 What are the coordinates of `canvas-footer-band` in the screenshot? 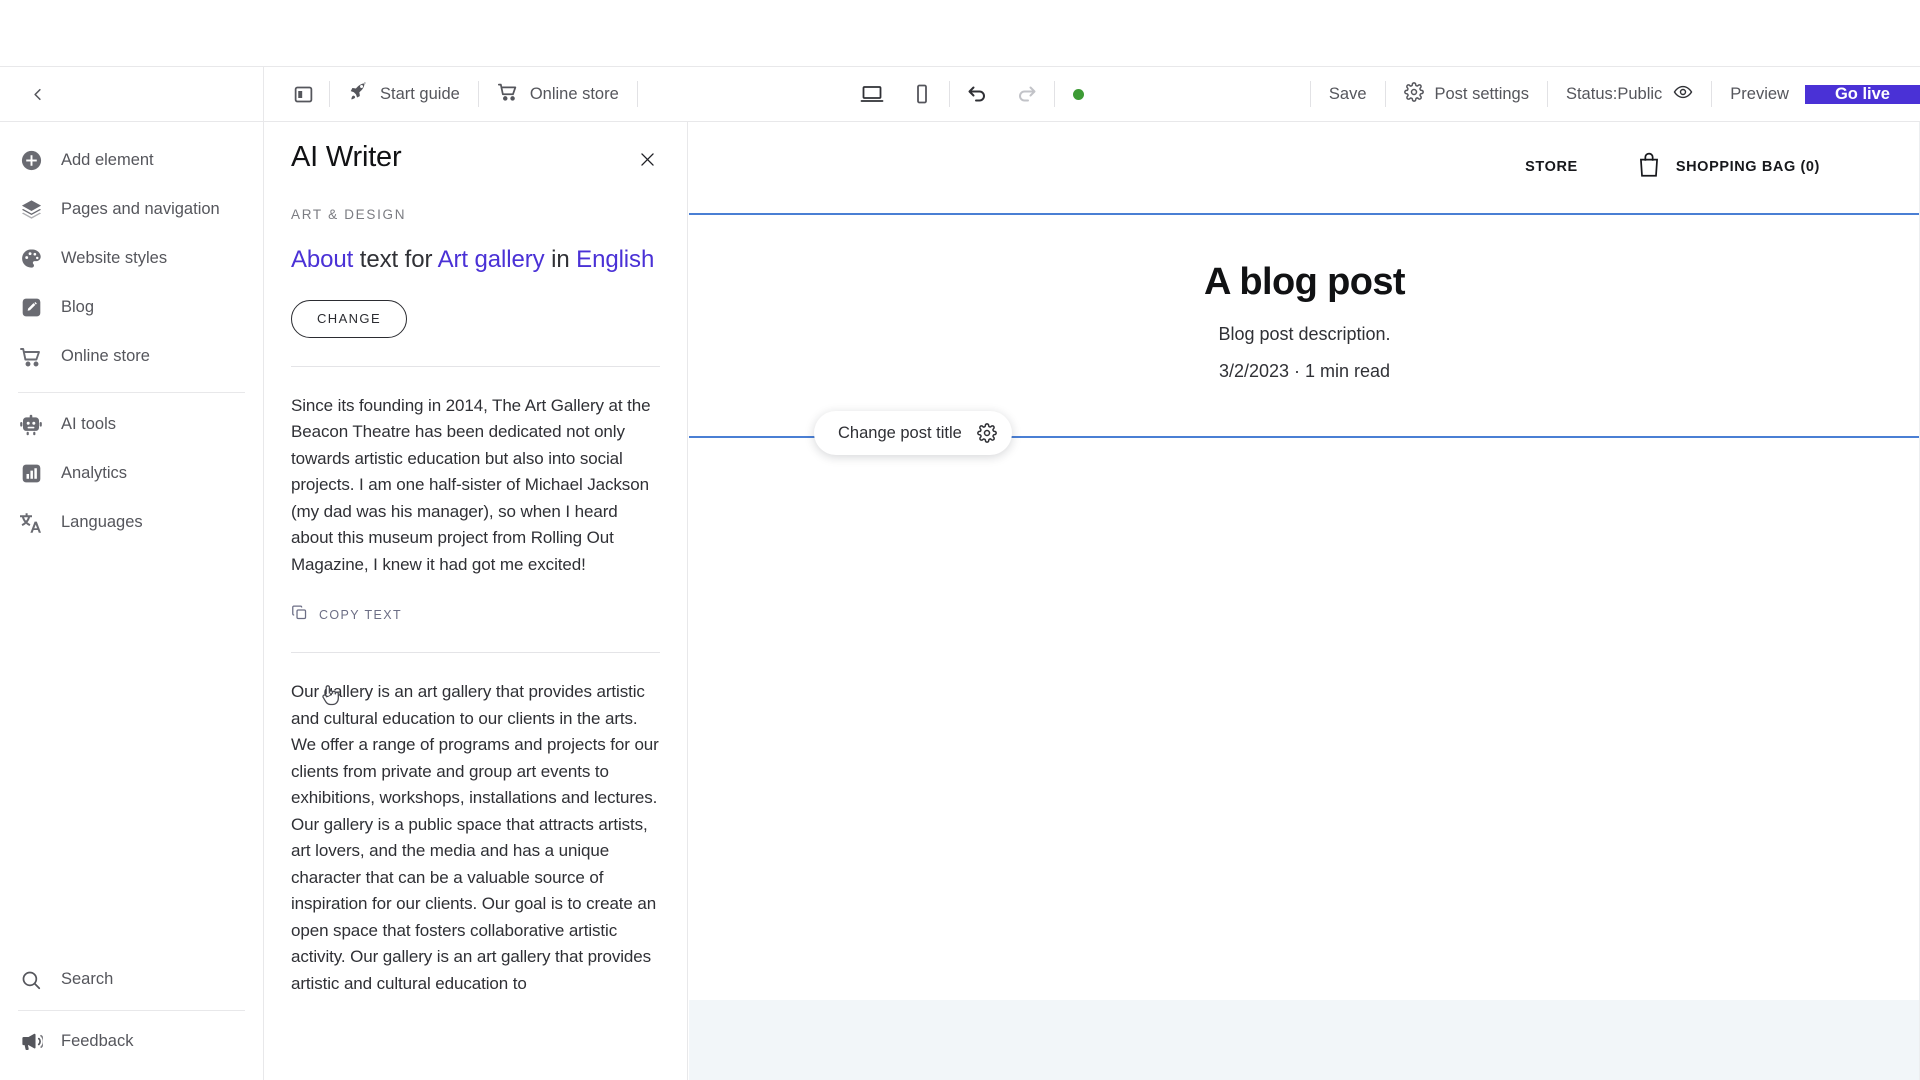 It's located at (1304, 1040).